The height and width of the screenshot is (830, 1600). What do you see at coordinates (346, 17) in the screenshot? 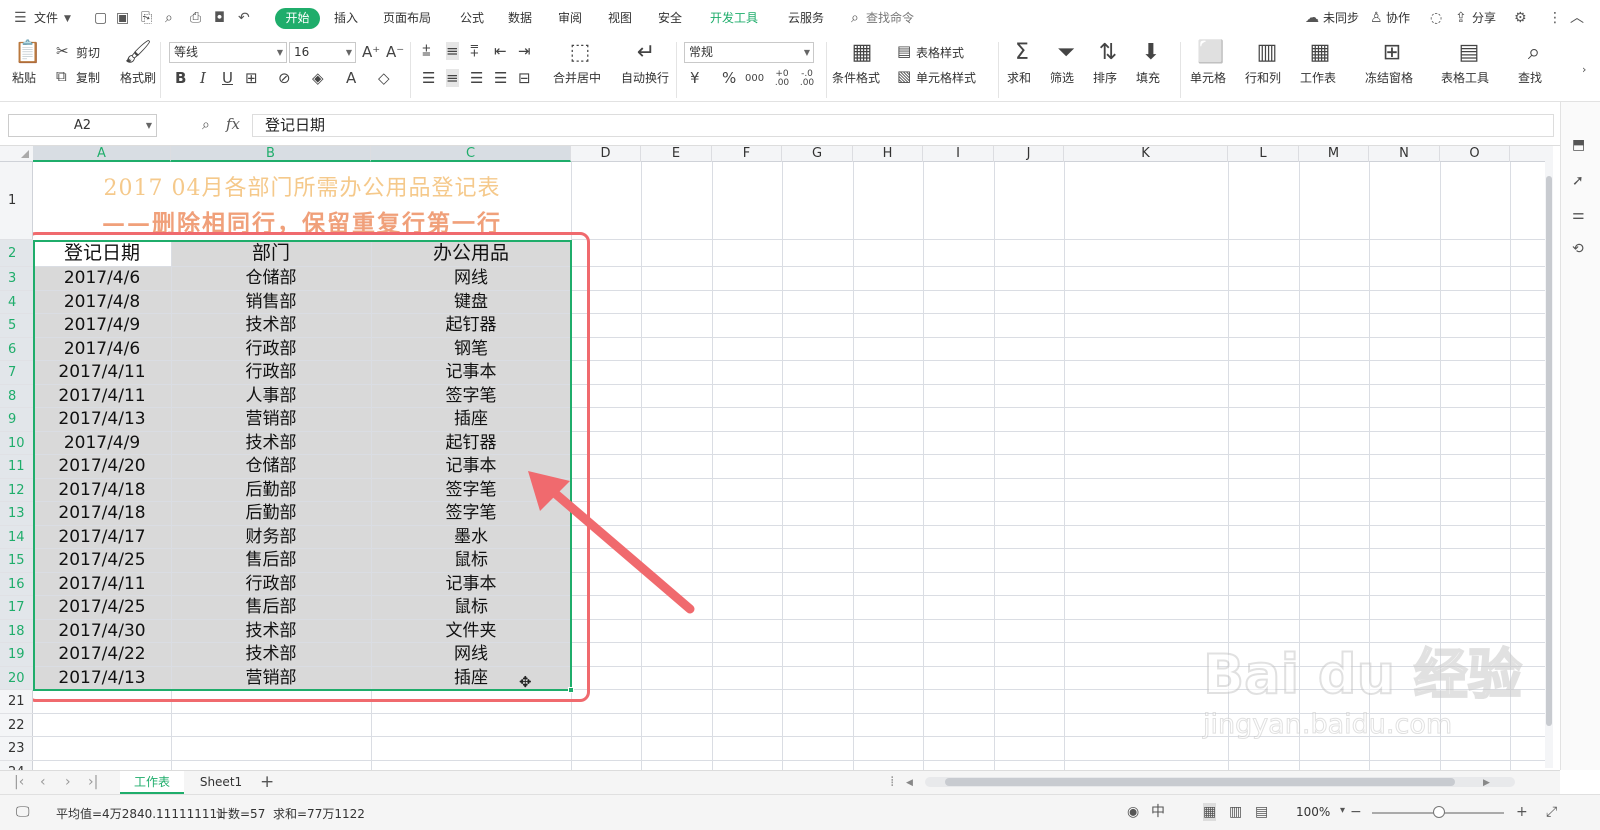
I see `tab-insert: 插入` at bounding box center [346, 17].